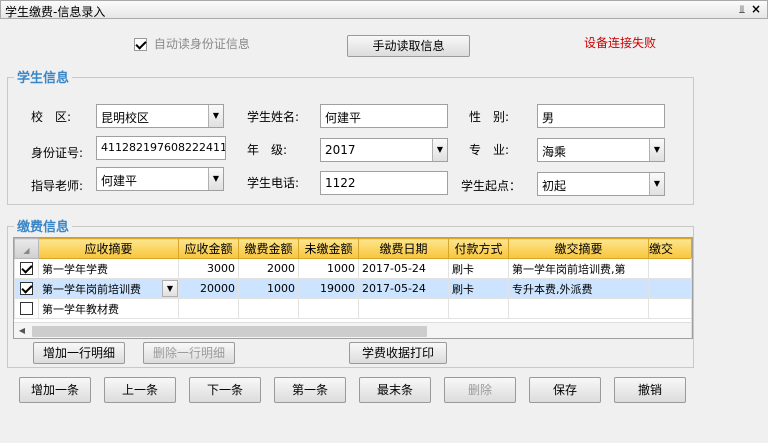 The width and height of the screenshot is (768, 443). Describe the element at coordinates (403, 248) in the screenshot. I see `col-header: 缴费日期` at that location.